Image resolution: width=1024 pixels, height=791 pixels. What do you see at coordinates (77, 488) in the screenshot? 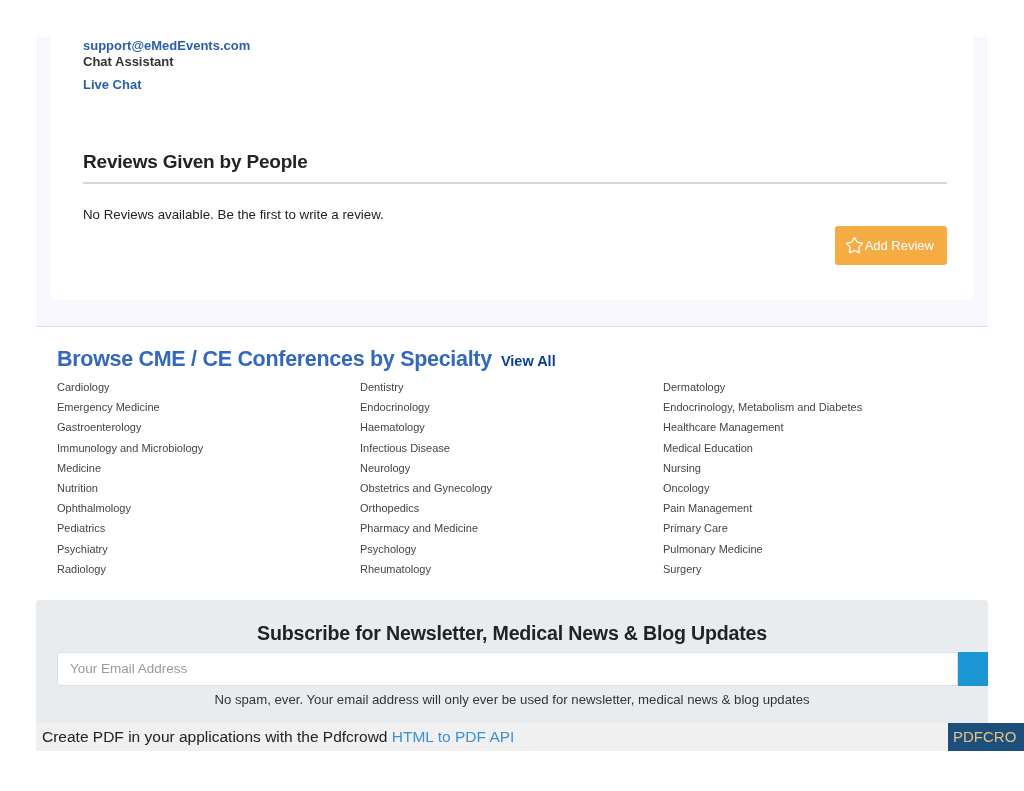
I see `specialty-link: Nutrition` at bounding box center [77, 488].